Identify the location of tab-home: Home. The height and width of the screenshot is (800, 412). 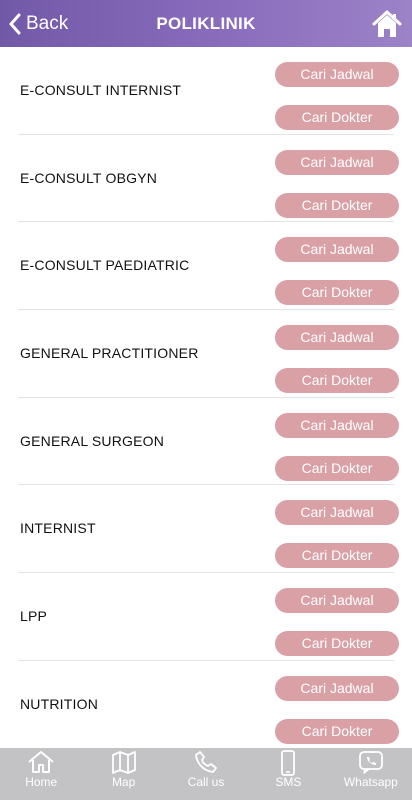
(41, 774).